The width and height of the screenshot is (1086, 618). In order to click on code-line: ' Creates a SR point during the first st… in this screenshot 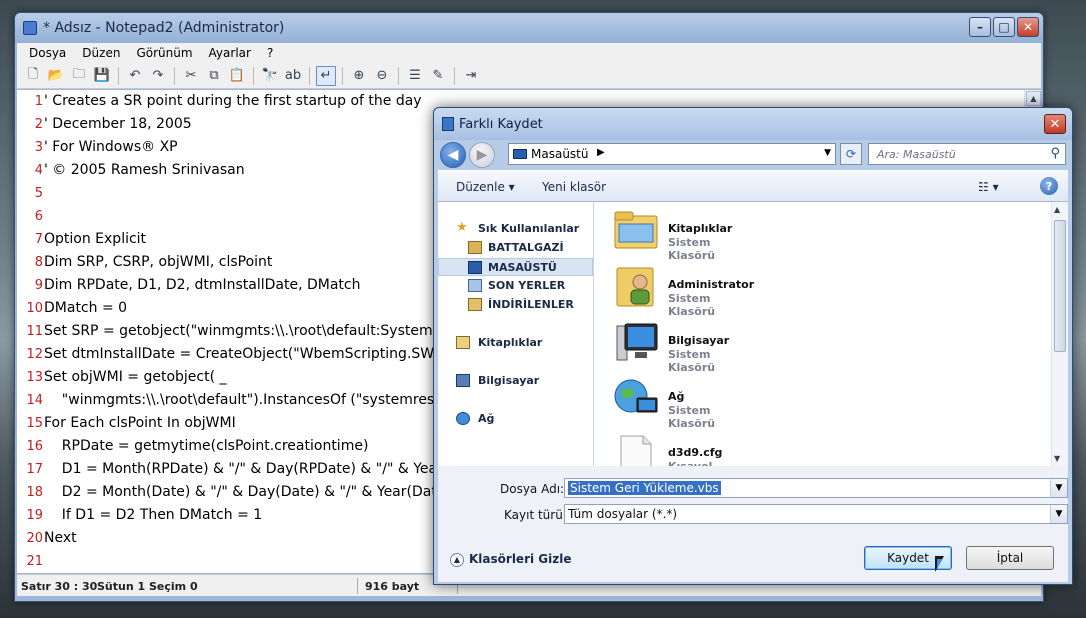, I will do `click(233, 101)`.